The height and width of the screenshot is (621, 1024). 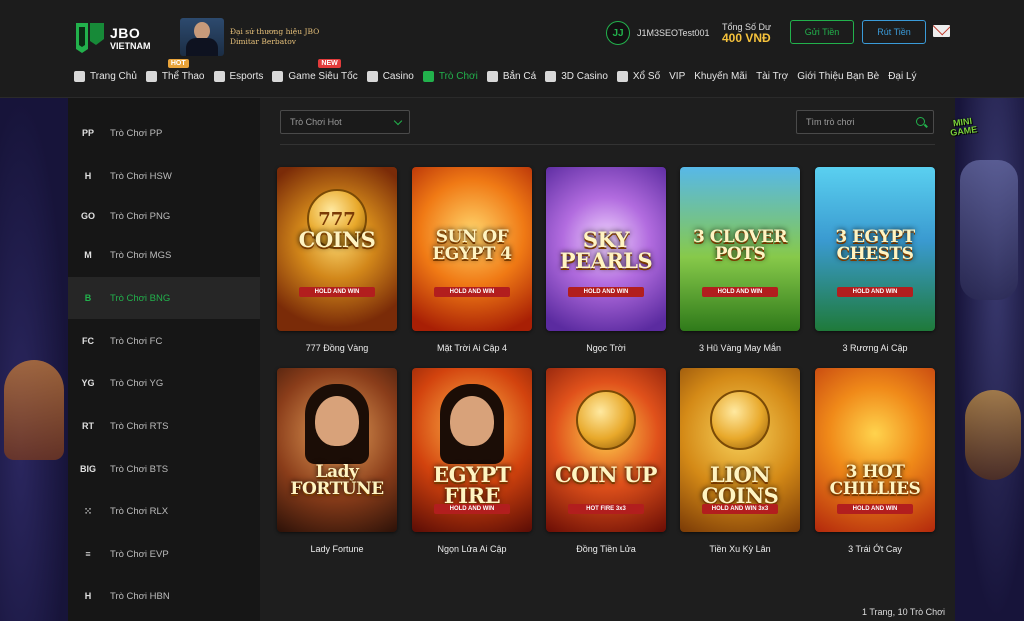 I want to click on jbo-logo-icon, so click(x=90, y=38).